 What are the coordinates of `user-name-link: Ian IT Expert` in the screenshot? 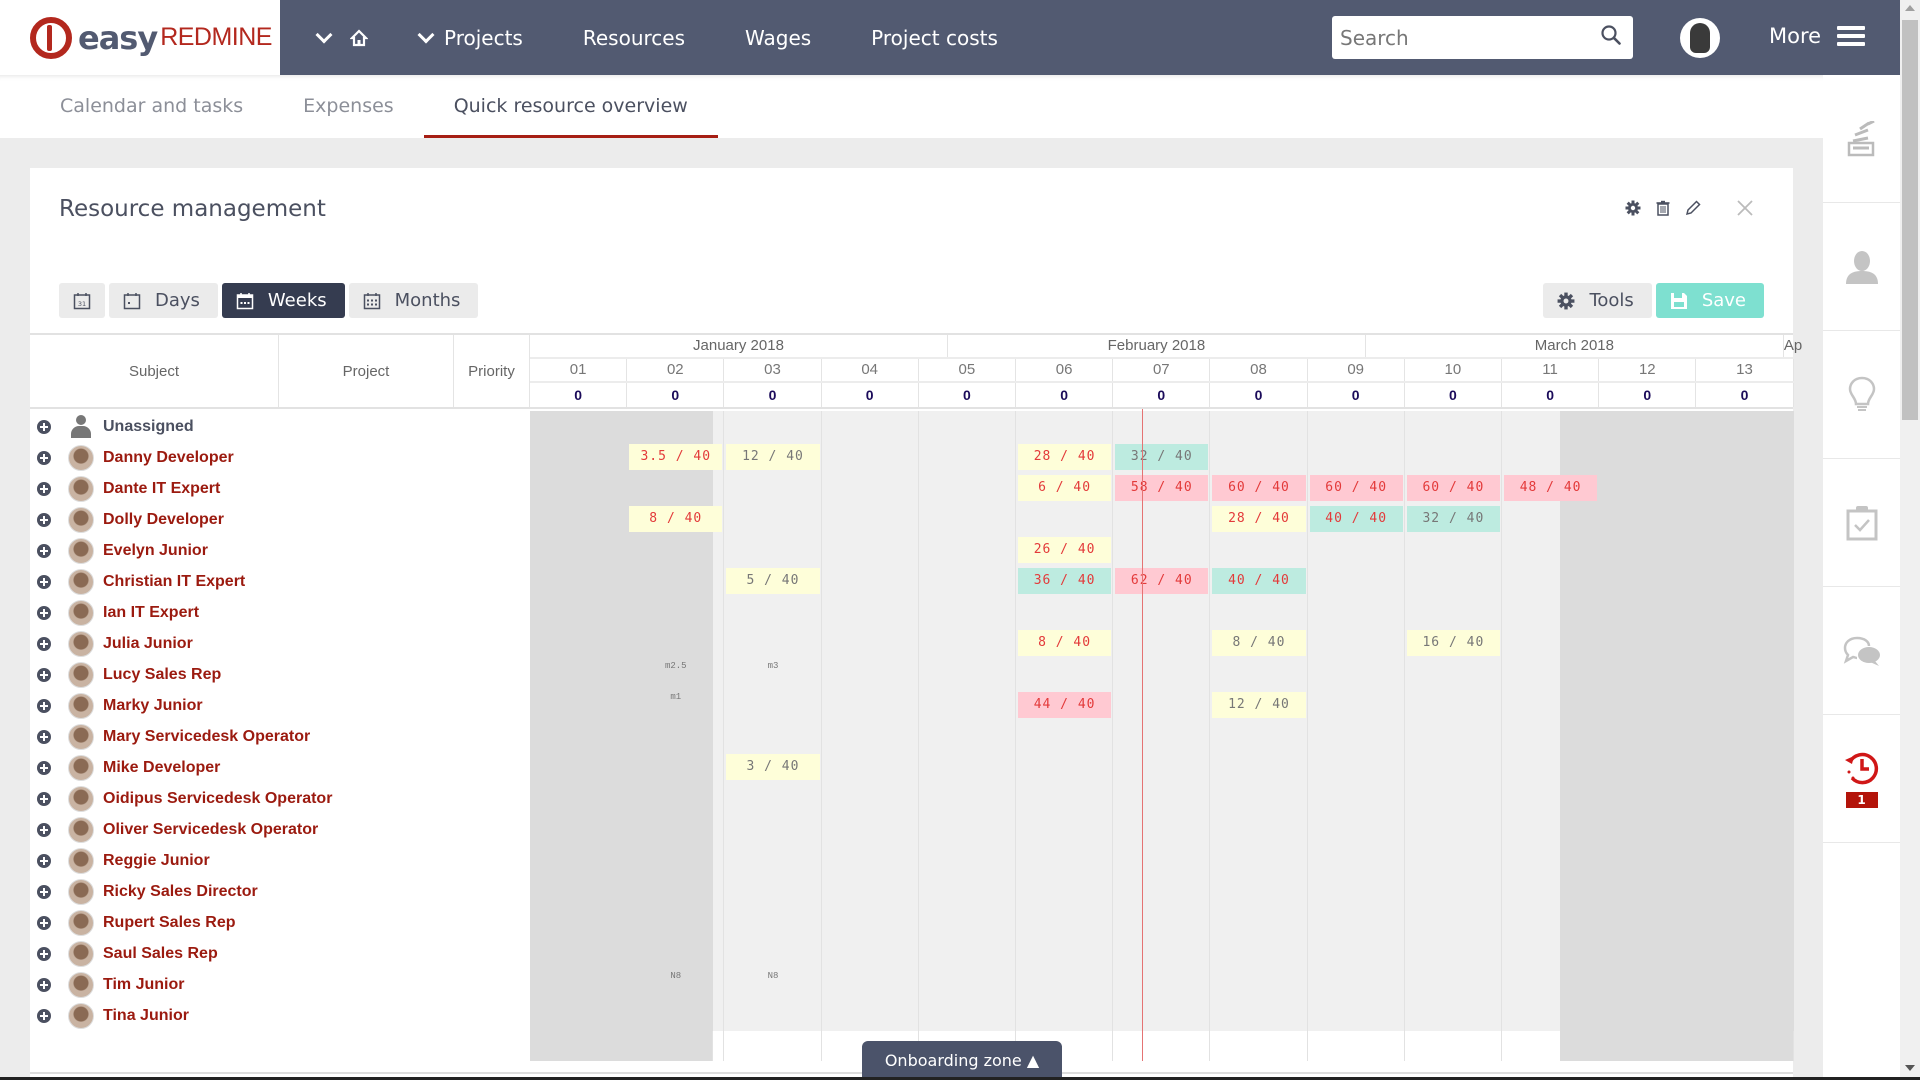 It's located at (151, 613).